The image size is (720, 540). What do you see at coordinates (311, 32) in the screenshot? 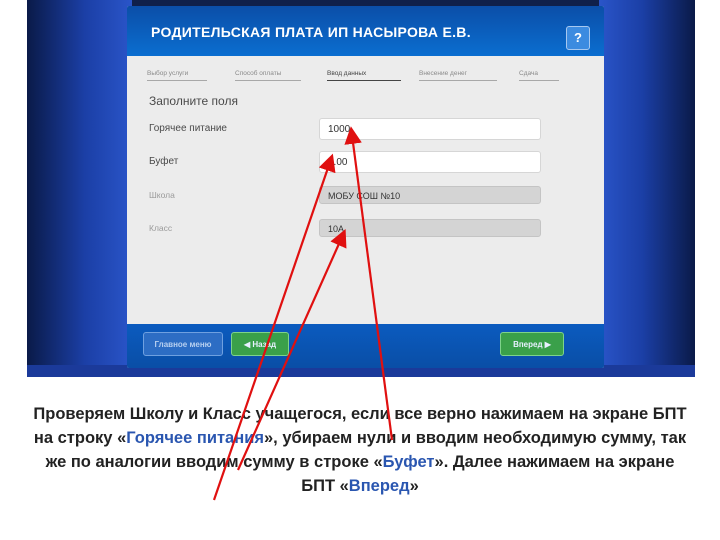
I see `screen-title: РОДИТЕЛЬСКАЯ ПЛАТА ИП НАСЫРОВА Е.В.` at bounding box center [311, 32].